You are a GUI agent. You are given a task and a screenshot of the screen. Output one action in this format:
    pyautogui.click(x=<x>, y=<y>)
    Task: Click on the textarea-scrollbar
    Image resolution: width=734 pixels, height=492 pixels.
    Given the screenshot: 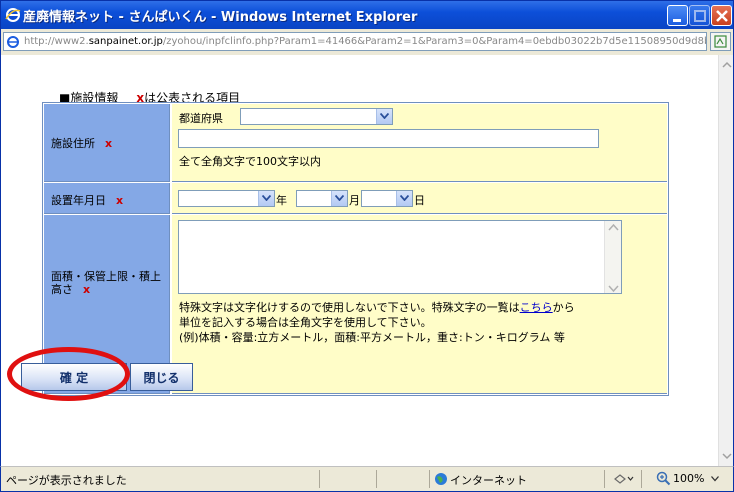 What is the action you would take?
    pyautogui.click(x=612, y=257)
    